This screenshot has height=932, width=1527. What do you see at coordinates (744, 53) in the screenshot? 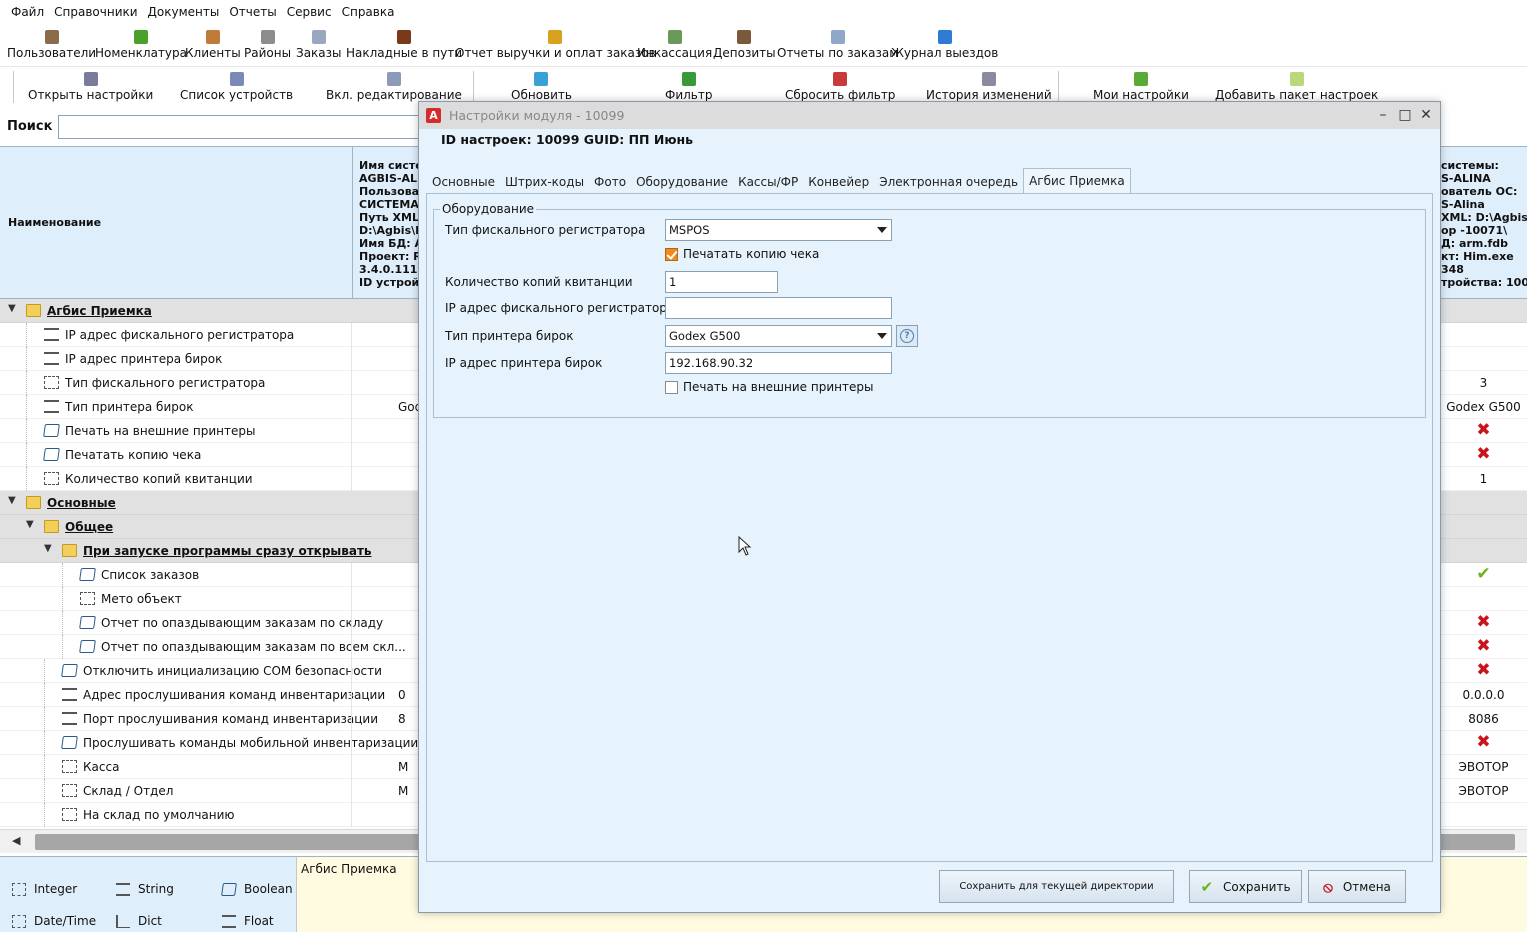
I see `toolbar-button-label: Депозиты` at bounding box center [744, 53].